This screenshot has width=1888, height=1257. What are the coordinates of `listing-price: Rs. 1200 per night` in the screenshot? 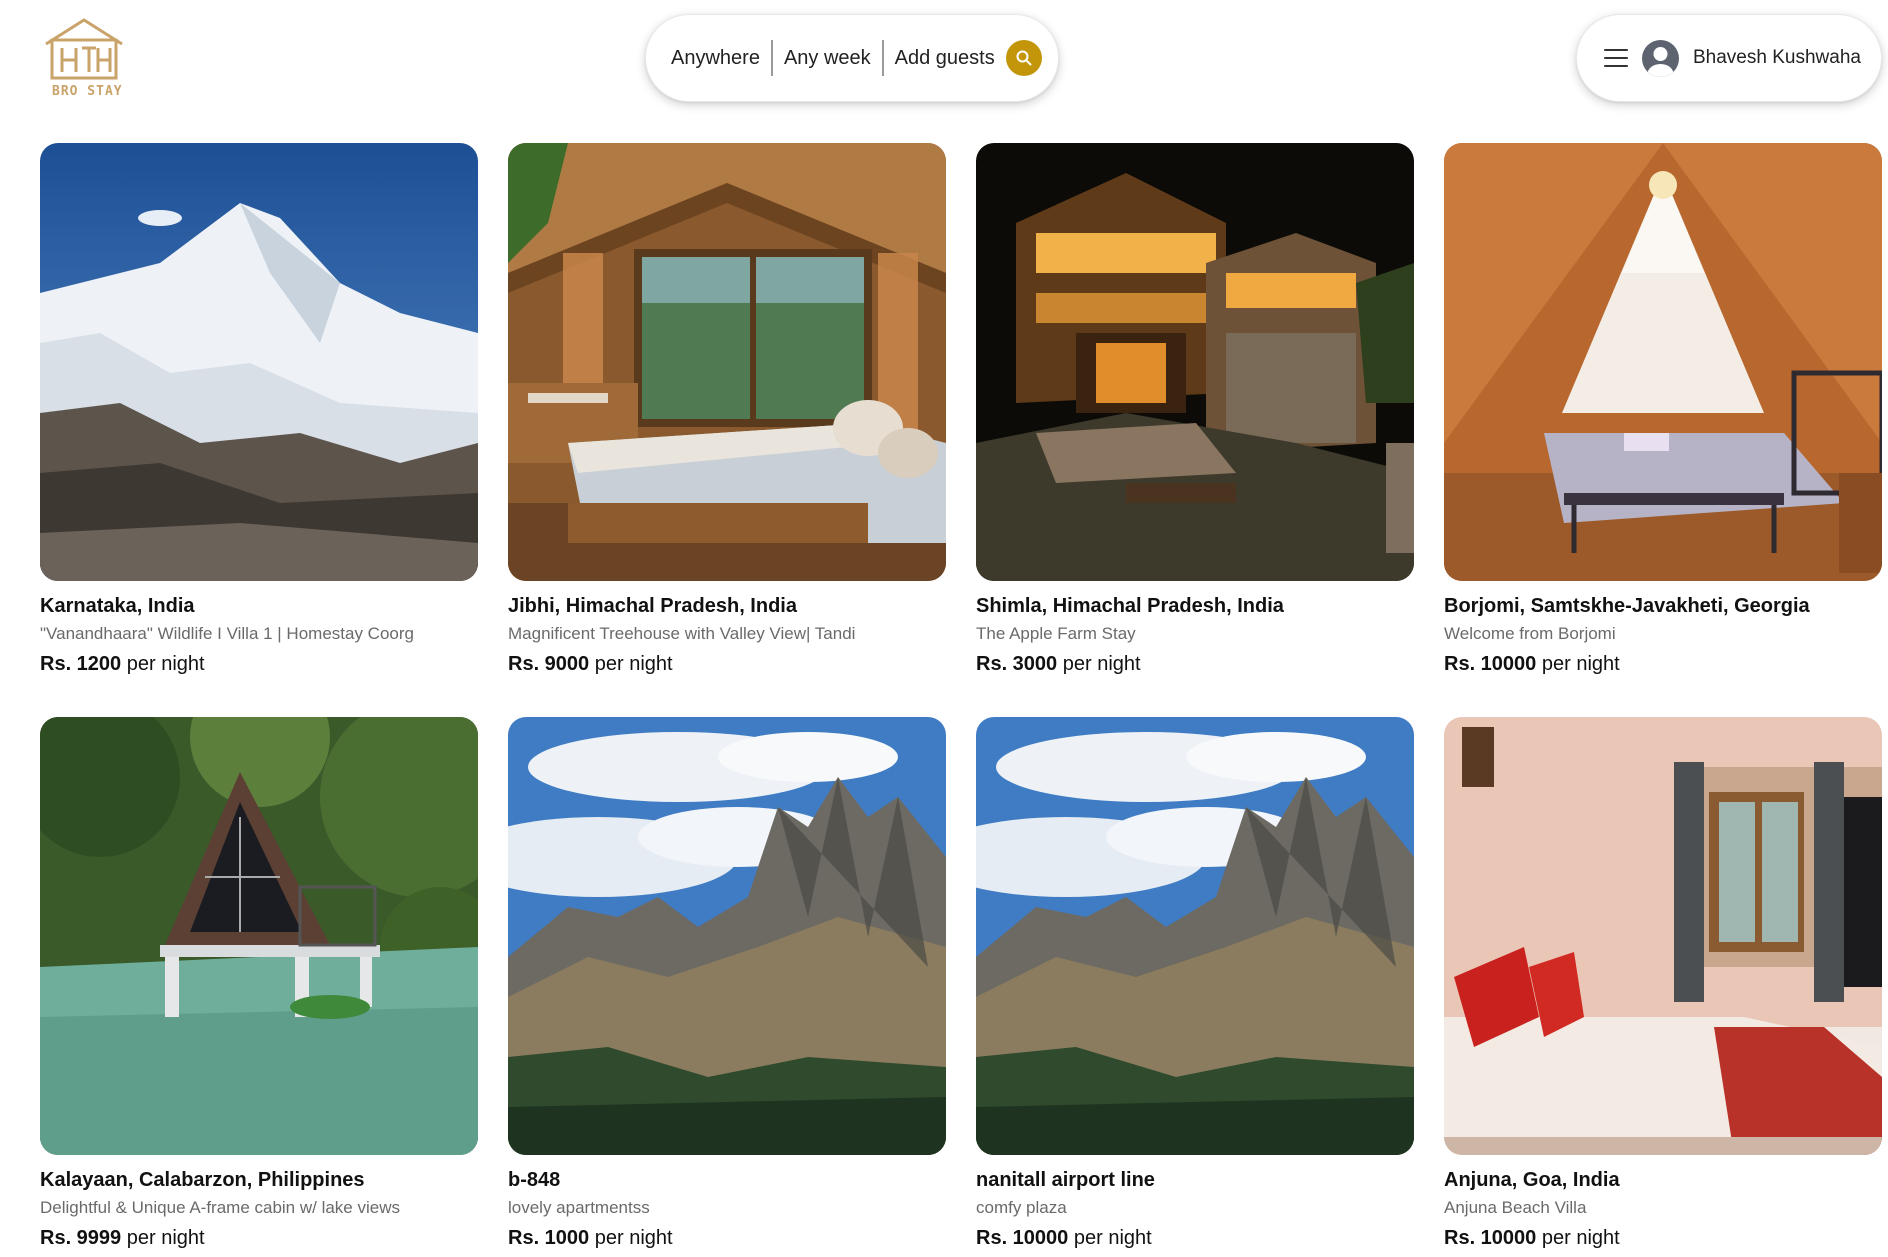 It's located at (259, 664).